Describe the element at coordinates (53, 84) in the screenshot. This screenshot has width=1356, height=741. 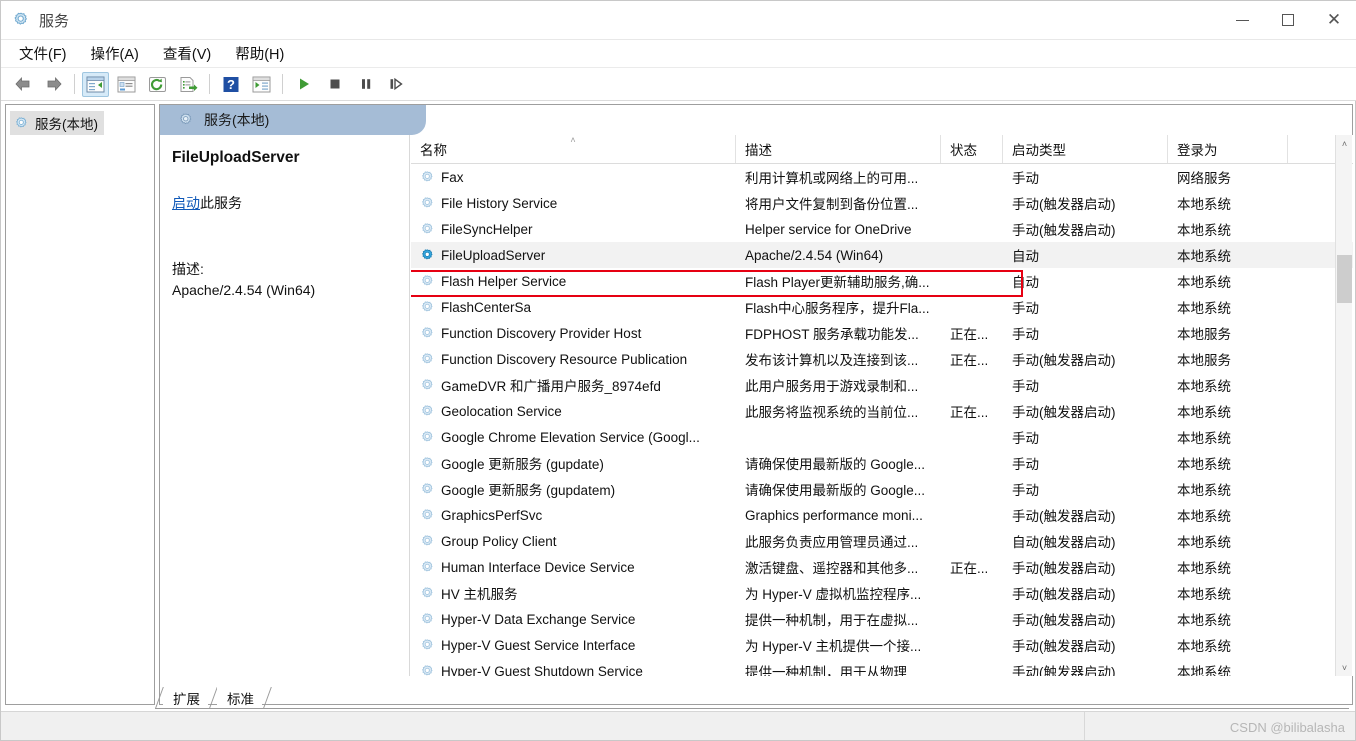
I see `forward-arrow-icon` at that location.